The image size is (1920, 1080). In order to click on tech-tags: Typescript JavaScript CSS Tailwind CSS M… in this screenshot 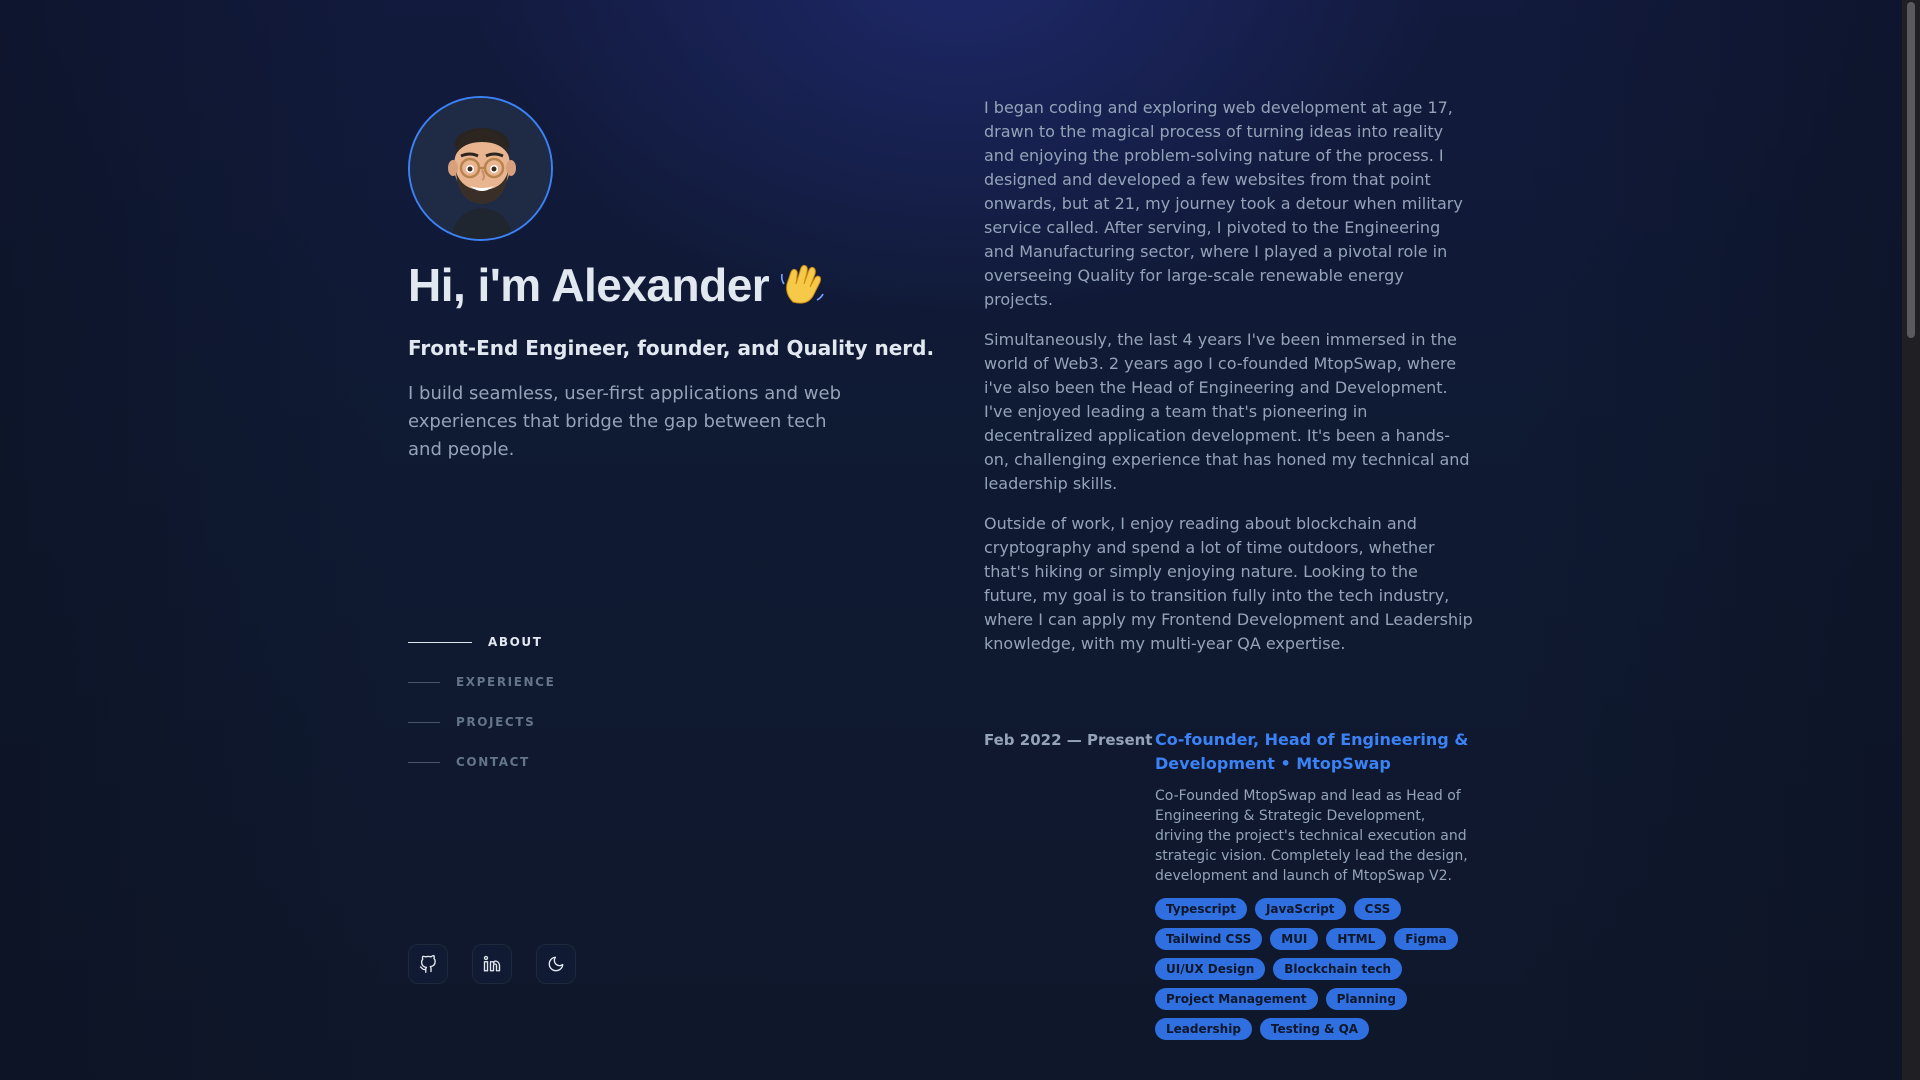, I will do `click(1314, 969)`.